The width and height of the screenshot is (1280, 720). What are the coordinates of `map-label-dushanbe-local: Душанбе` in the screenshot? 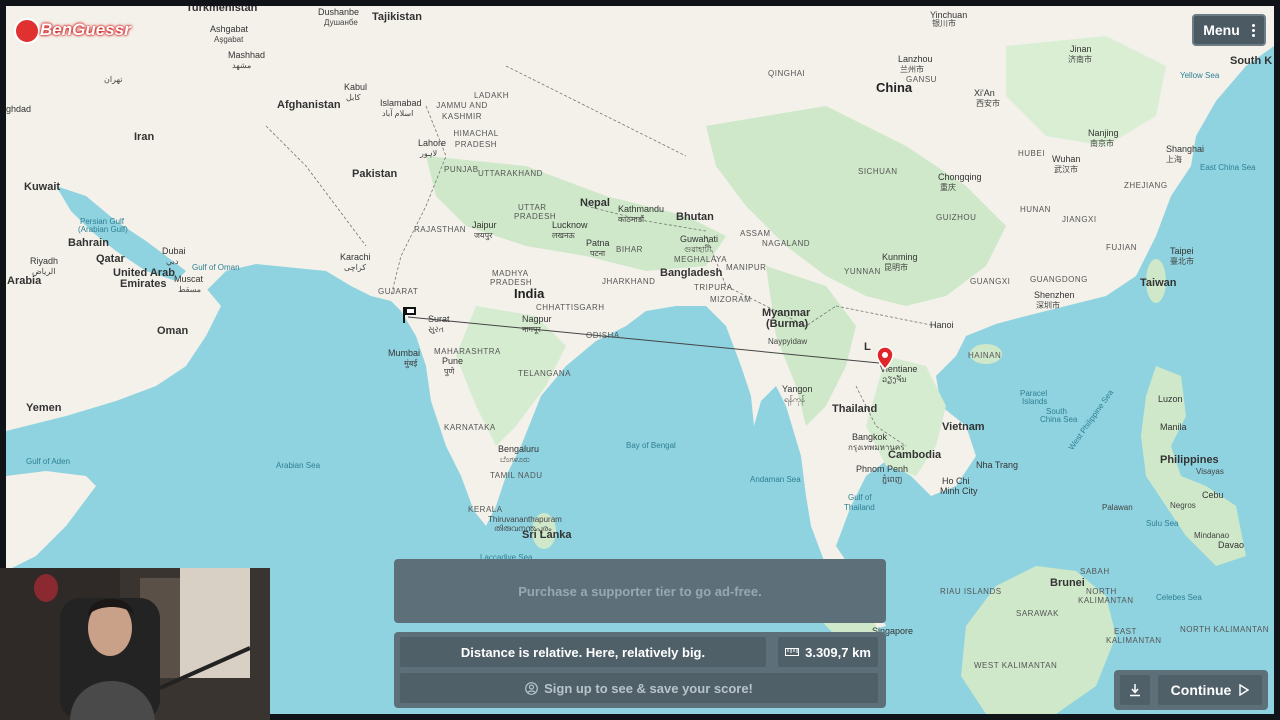 It's located at (341, 22).